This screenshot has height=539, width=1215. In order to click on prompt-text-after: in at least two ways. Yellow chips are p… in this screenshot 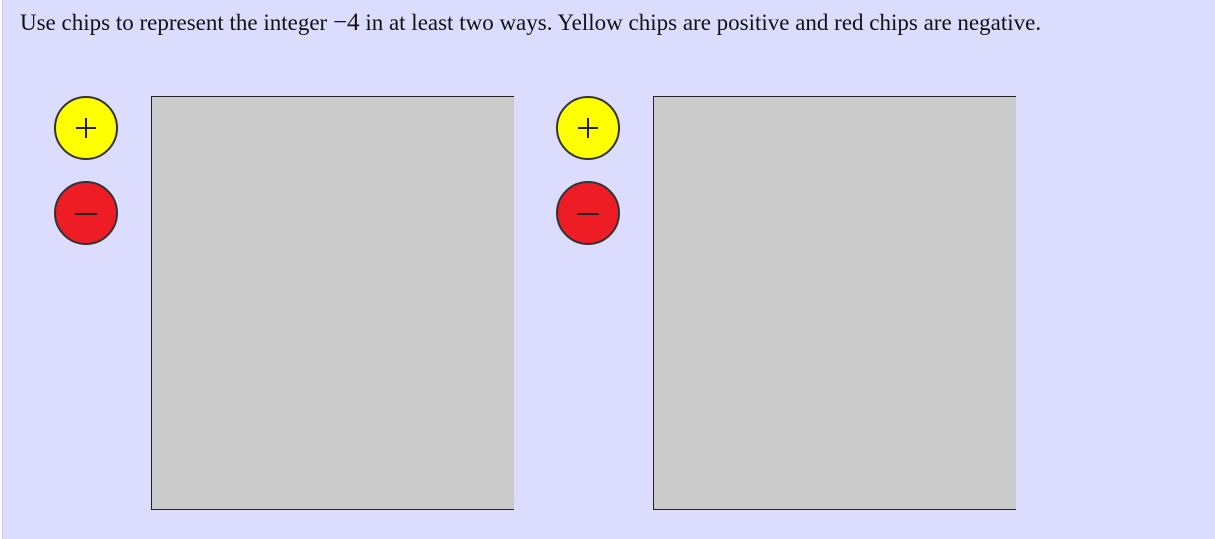, I will do `click(700, 22)`.